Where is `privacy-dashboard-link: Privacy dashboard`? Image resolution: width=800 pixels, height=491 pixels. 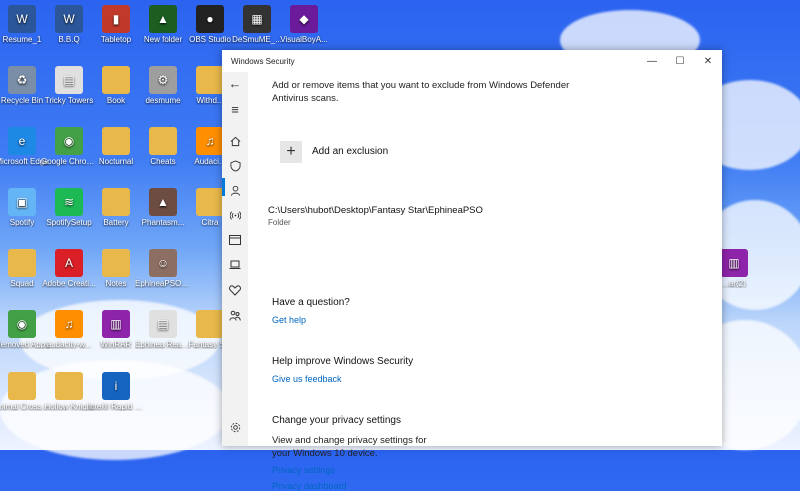
privacy-dashboard-link: Privacy dashboard is located at coordinates (309, 486).